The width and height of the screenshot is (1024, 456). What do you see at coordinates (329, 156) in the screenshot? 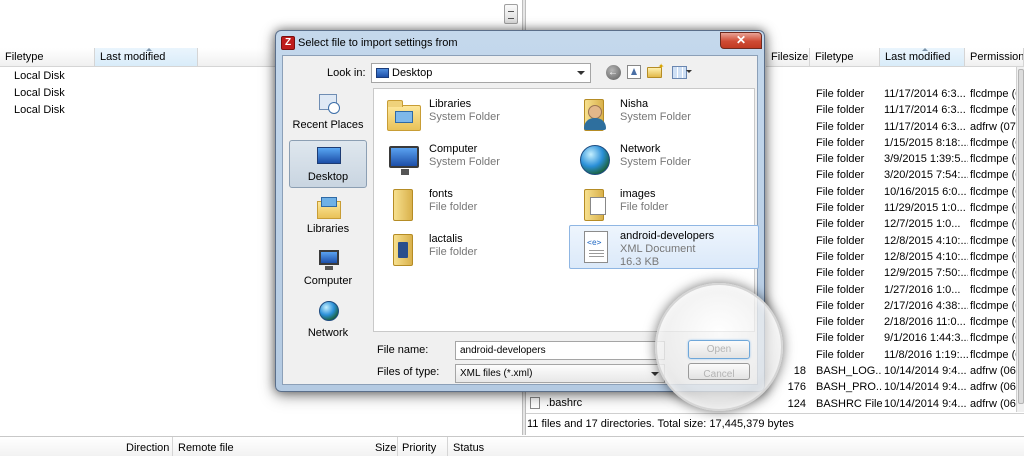
I see `desktop-icon` at bounding box center [329, 156].